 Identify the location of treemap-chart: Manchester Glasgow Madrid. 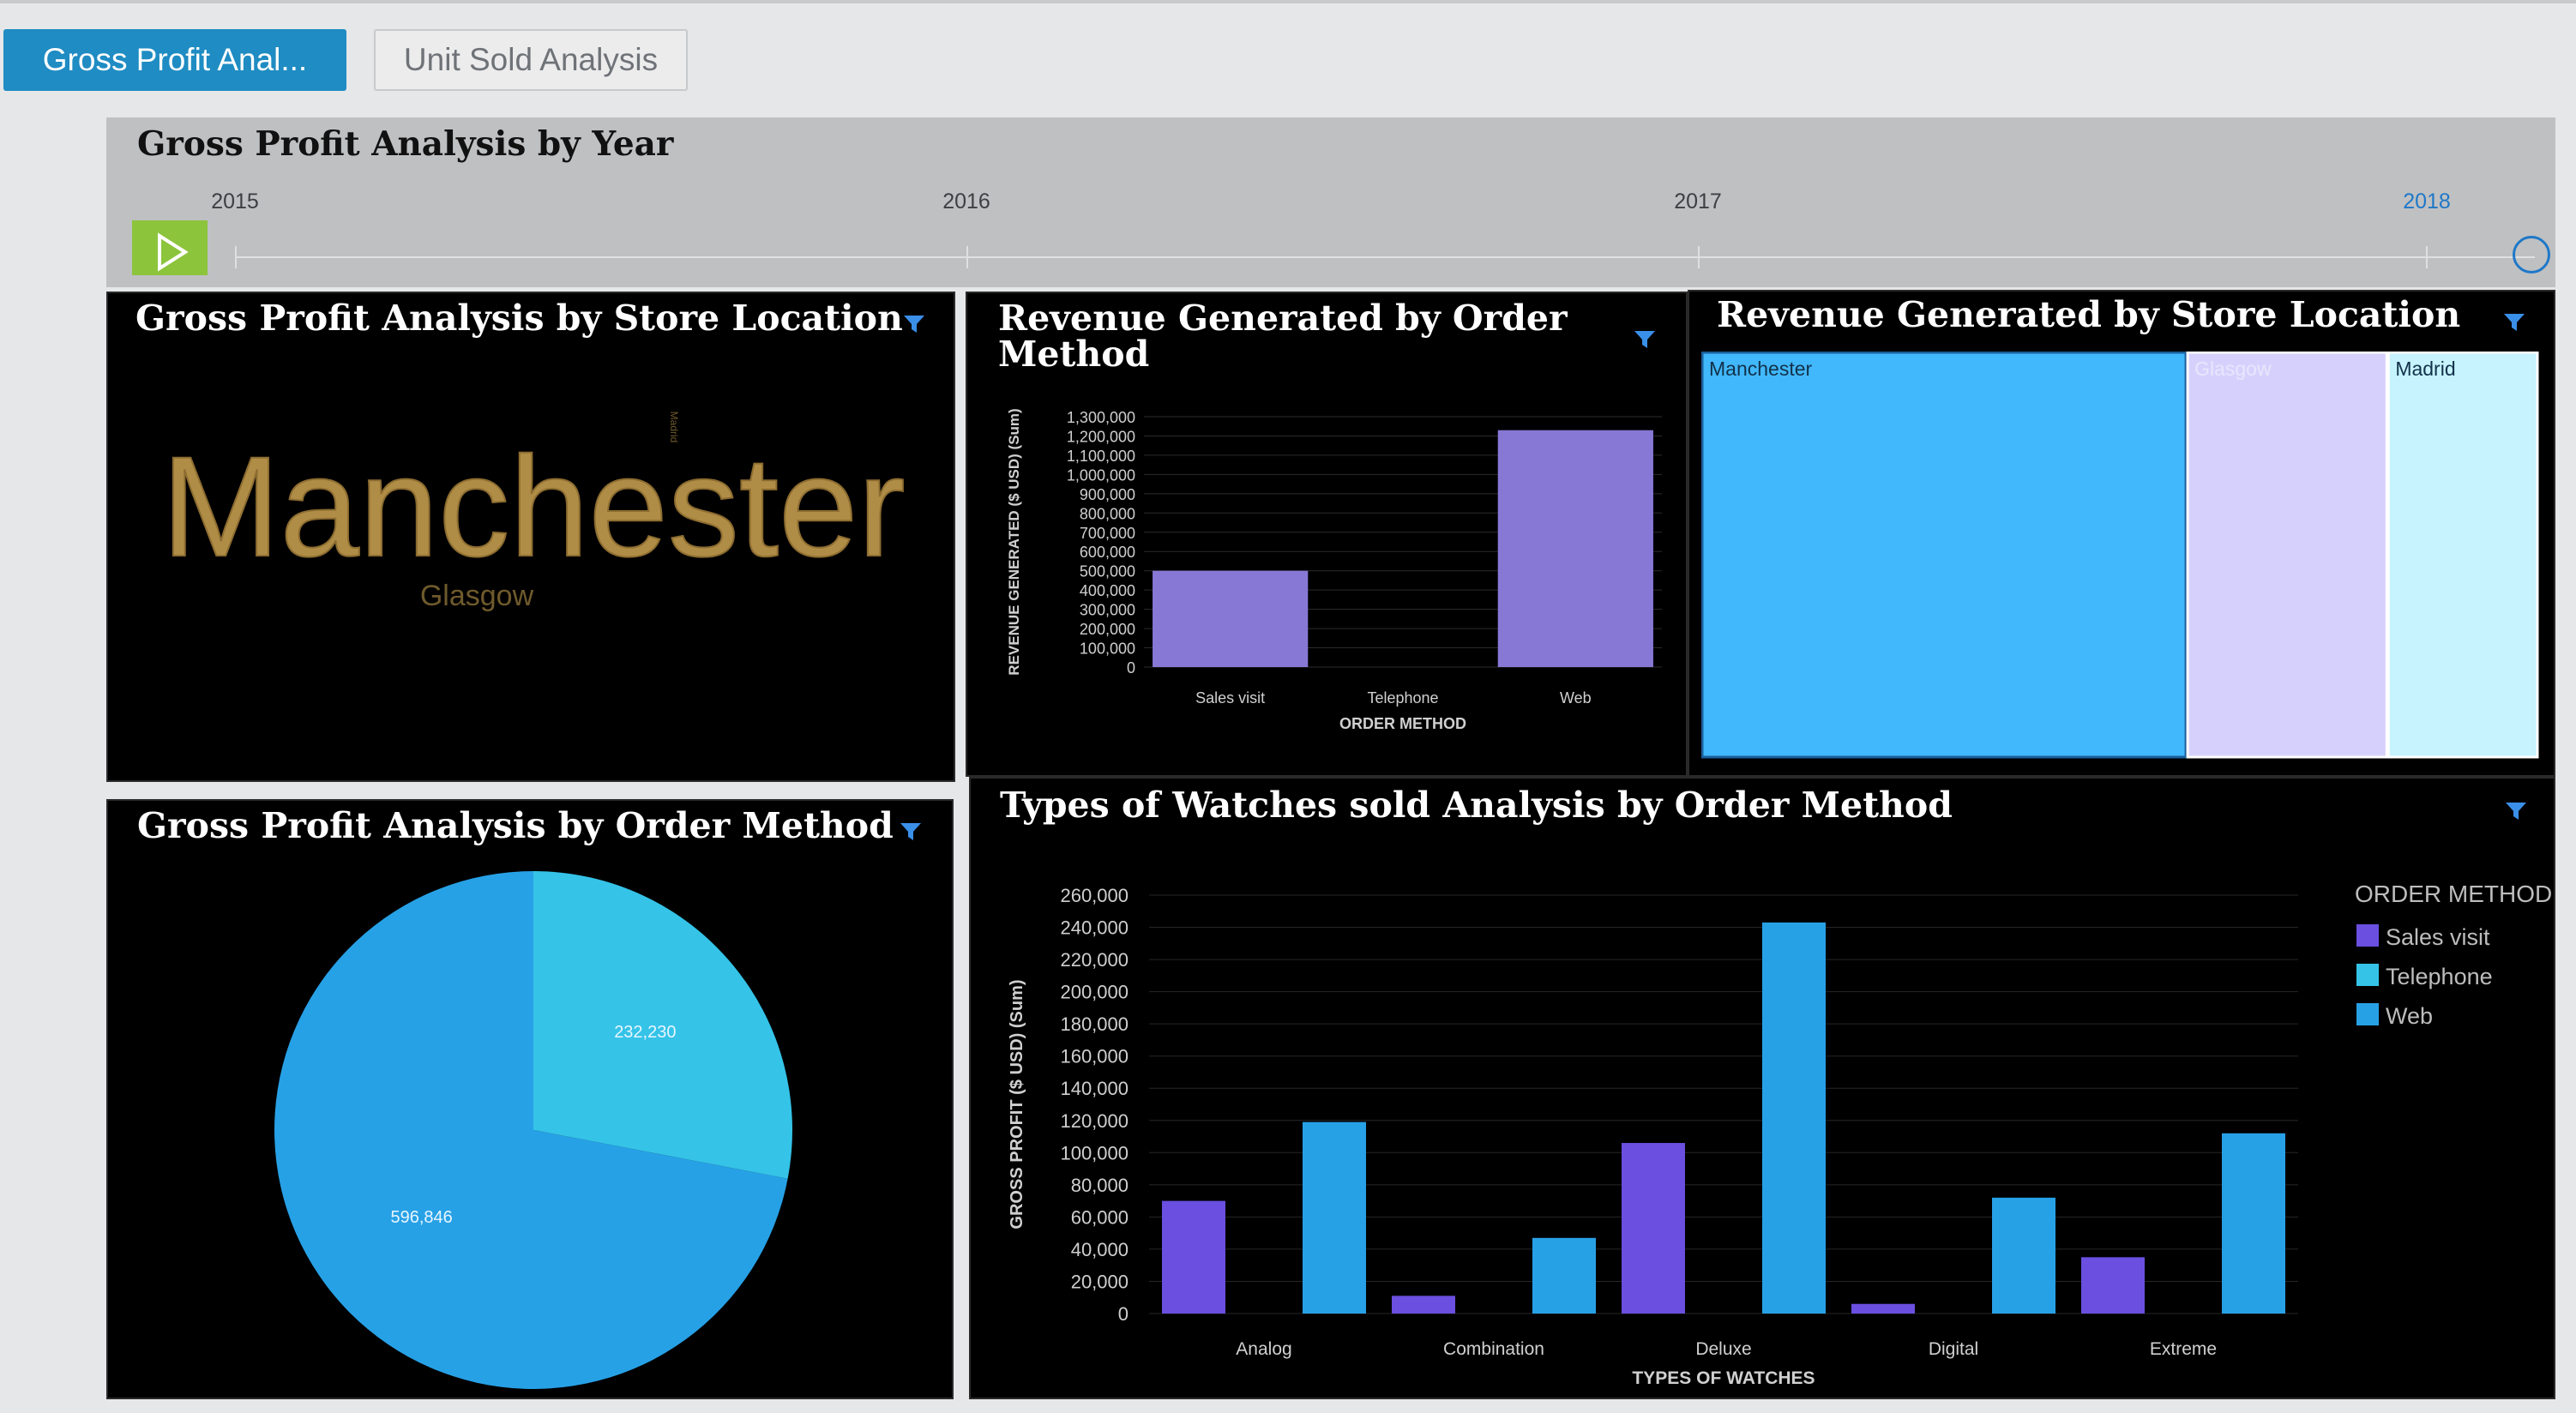
(2120, 555).